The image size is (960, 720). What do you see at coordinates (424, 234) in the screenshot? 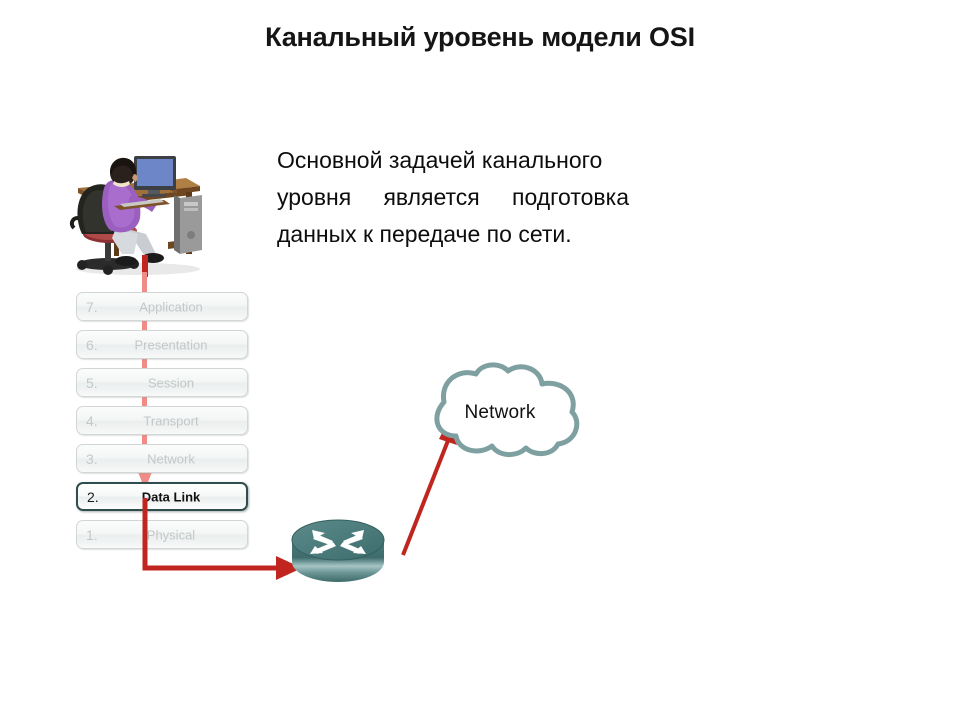
I see `body-line-3: данных к передаче по сети.` at bounding box center [424, 234].